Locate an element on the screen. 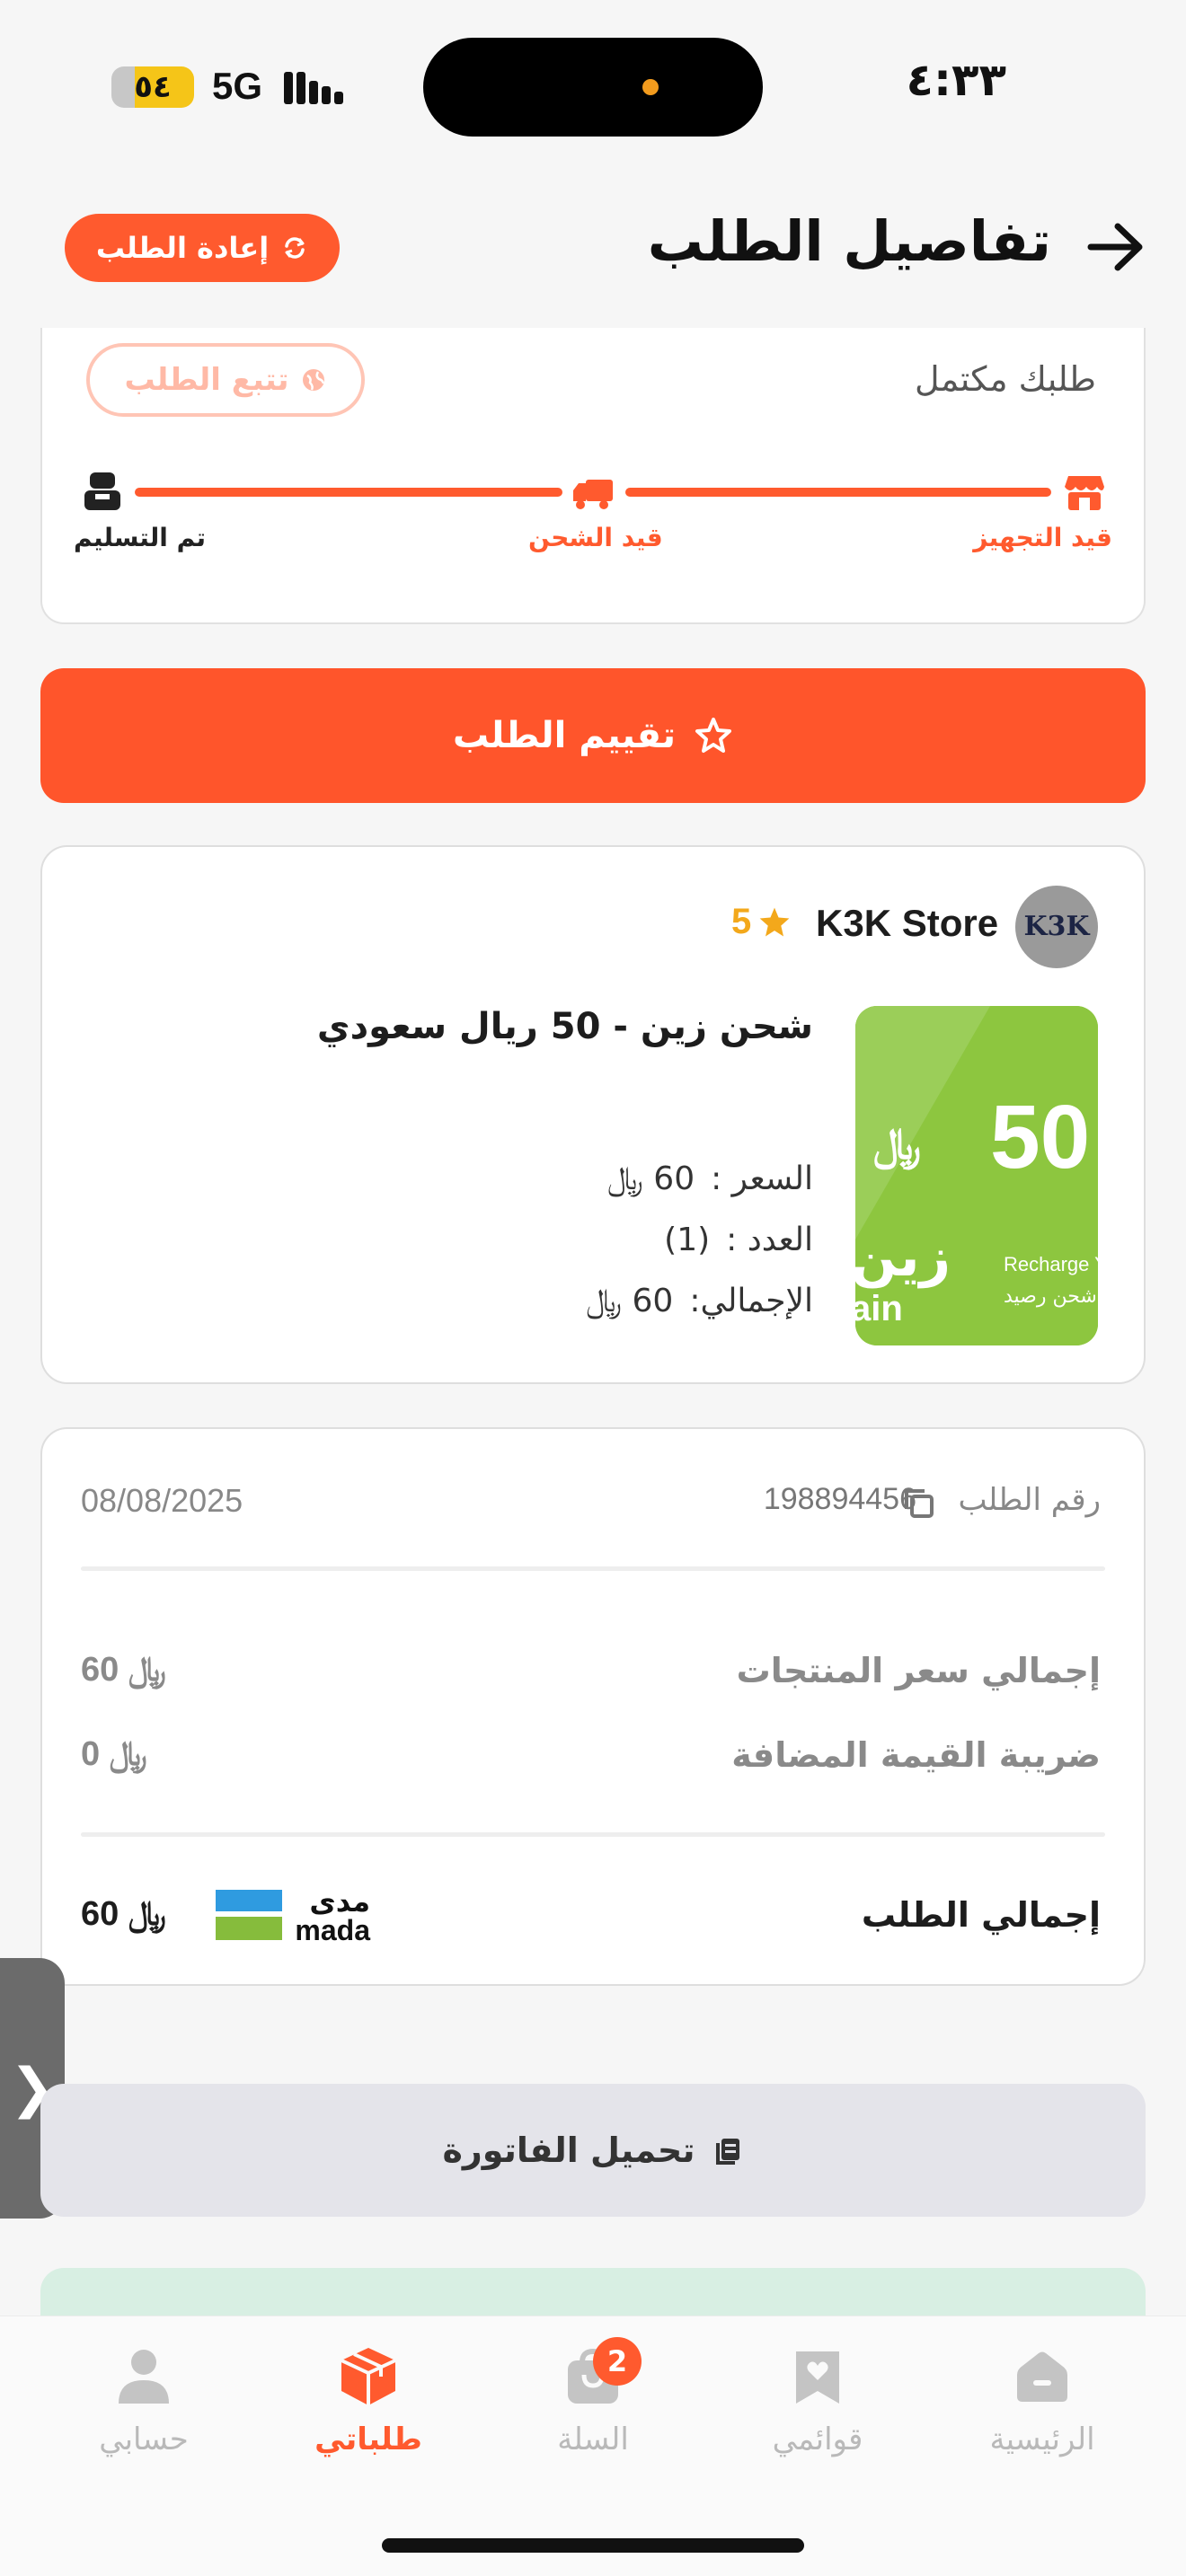 Image resolution: width=1186 pixels, height=2576 pixels. battery-level: ٥٤ is located at coordinates (153, 87).